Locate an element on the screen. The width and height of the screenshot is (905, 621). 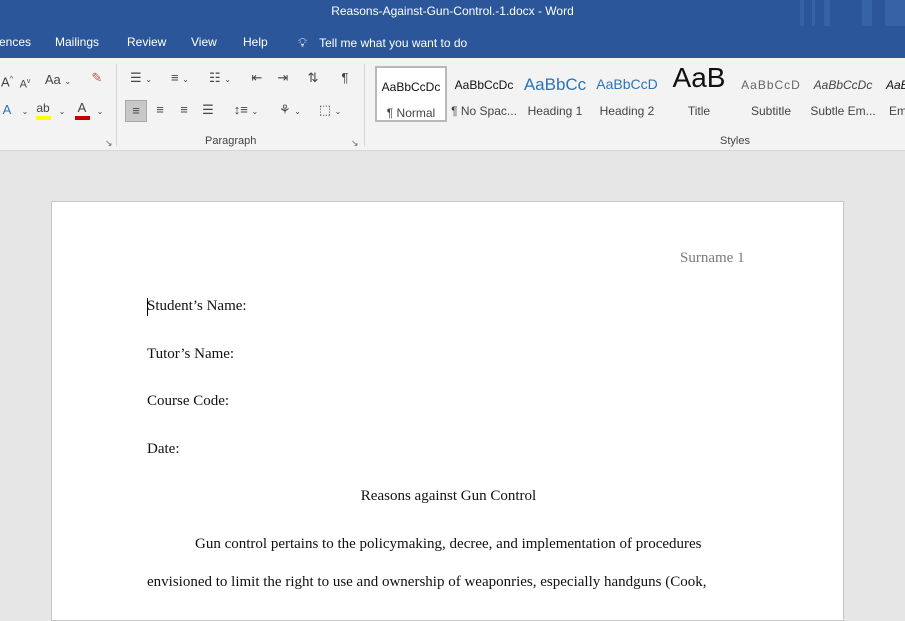
numbering-button: ≡ ⌄ is located at coordinates (180, 79).